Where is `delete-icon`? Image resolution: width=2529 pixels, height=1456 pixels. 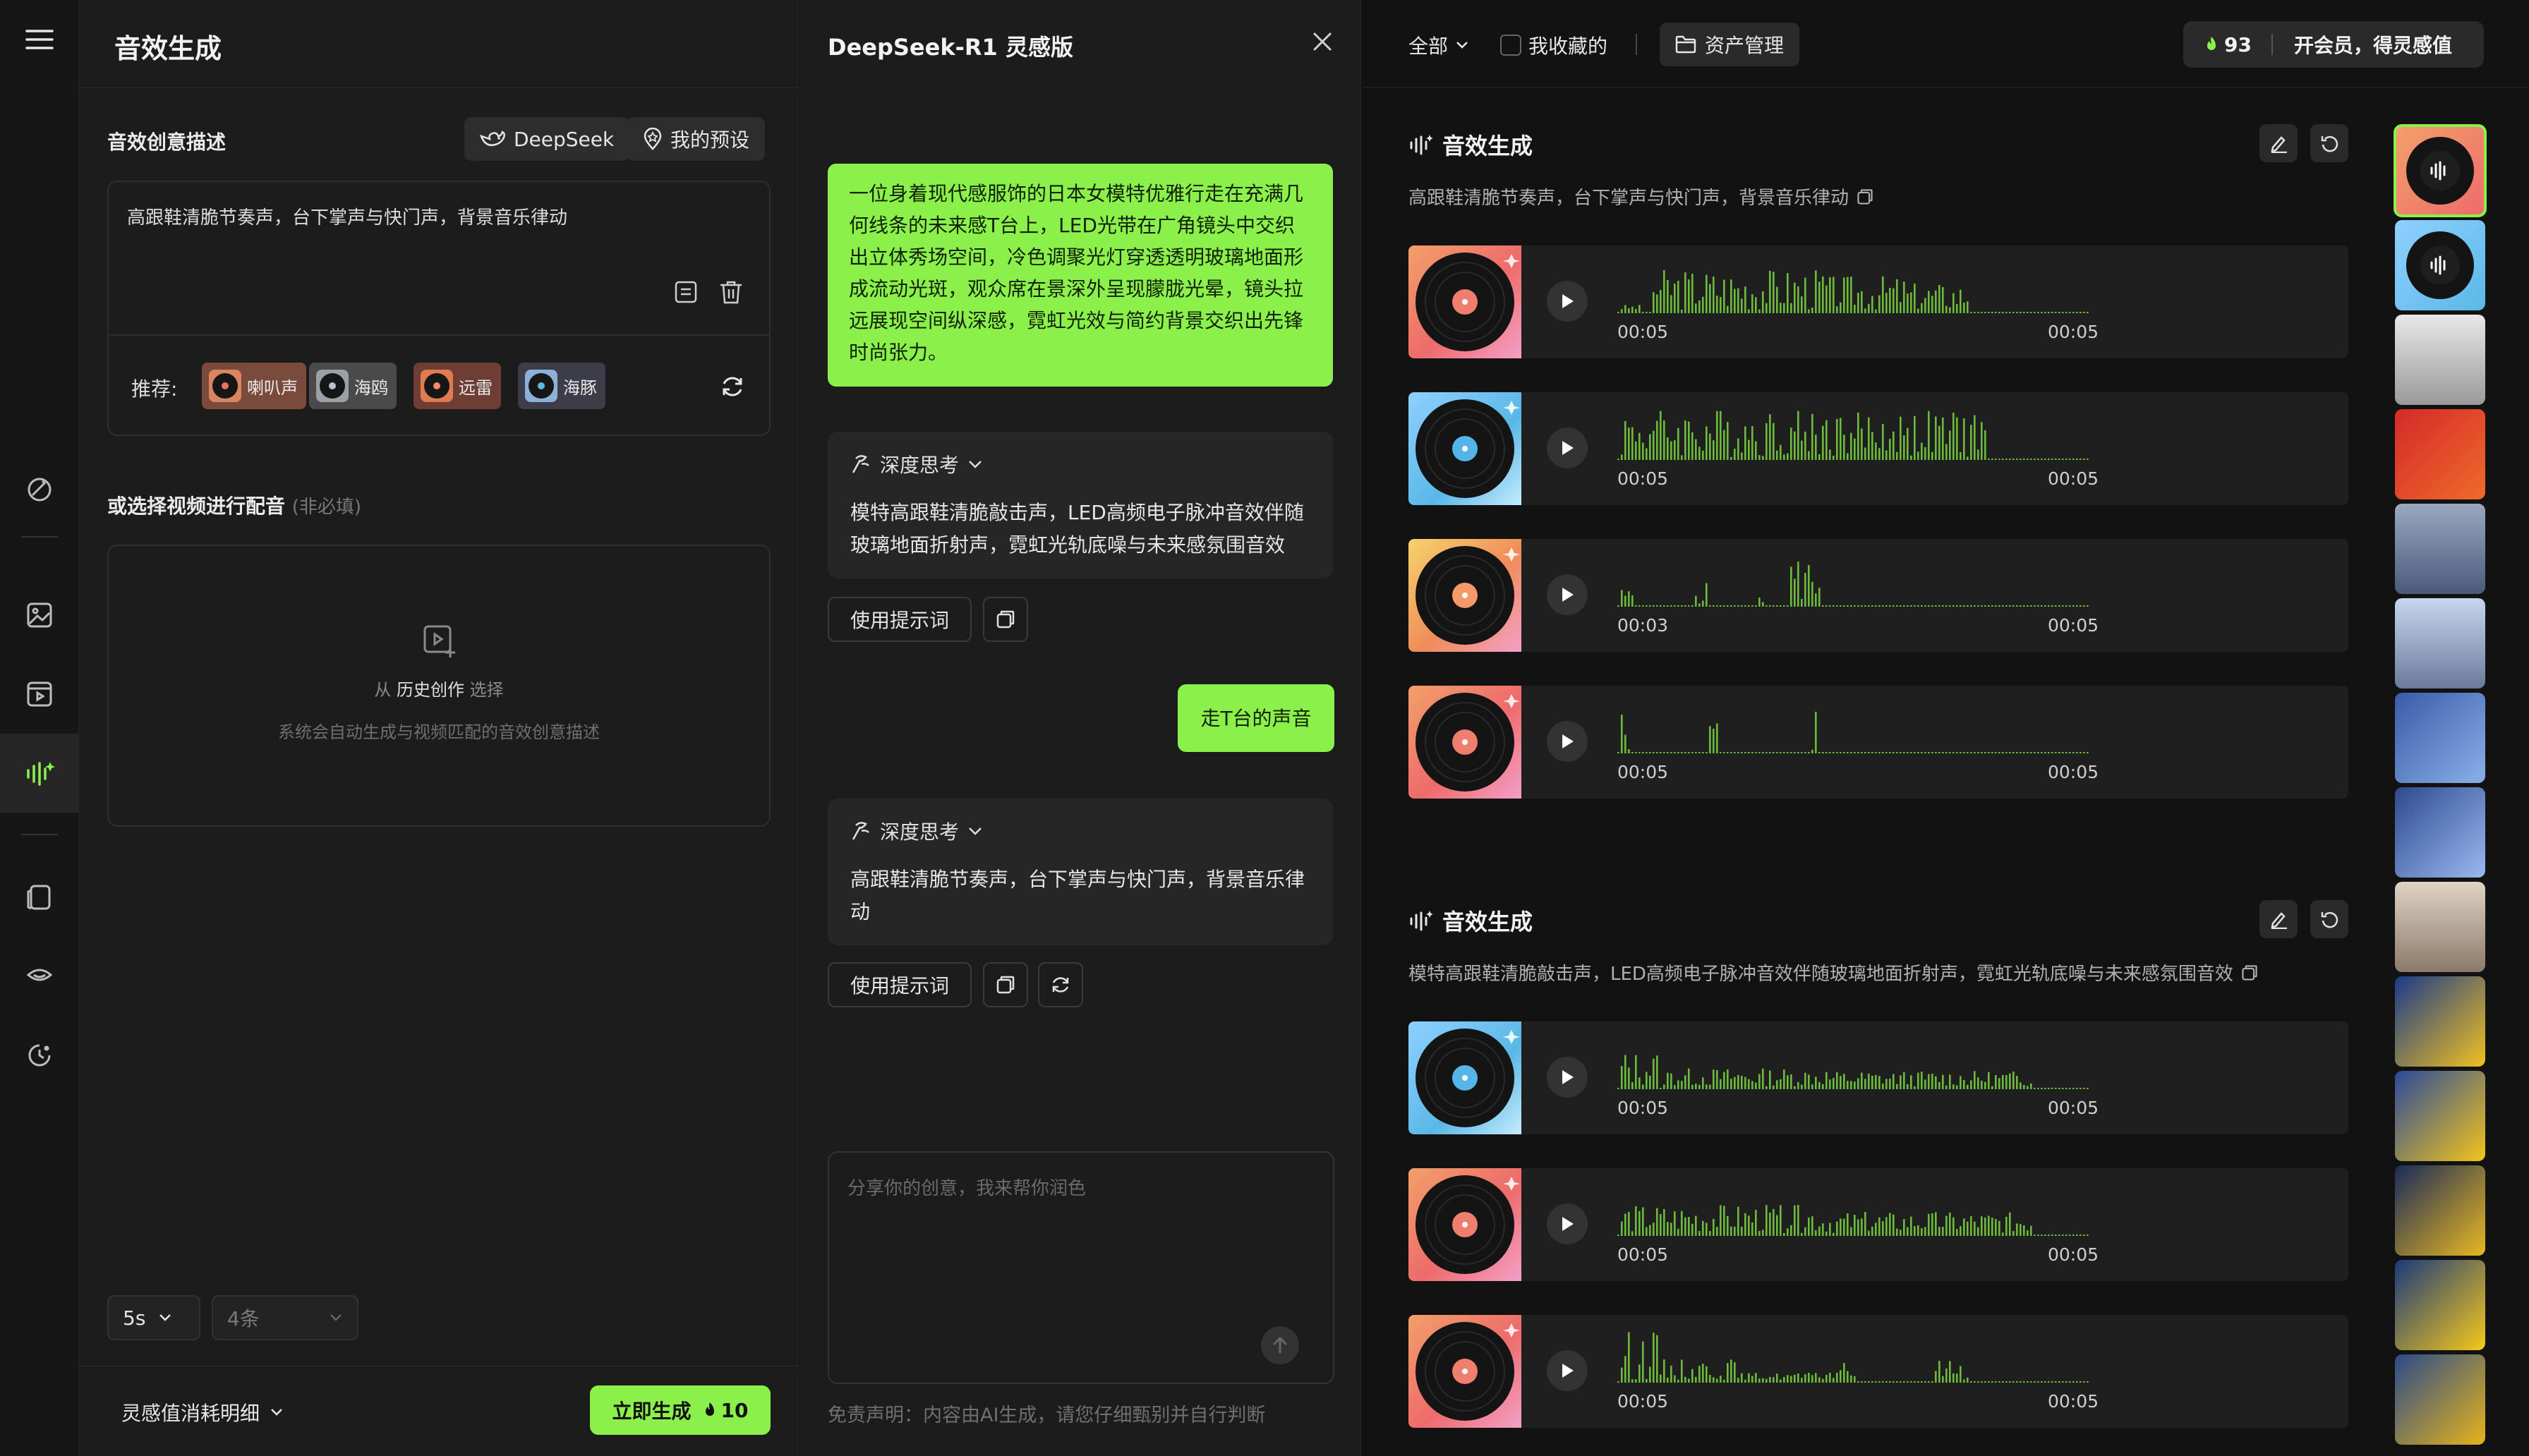
delete-icon is located at coordinates (731, 292).